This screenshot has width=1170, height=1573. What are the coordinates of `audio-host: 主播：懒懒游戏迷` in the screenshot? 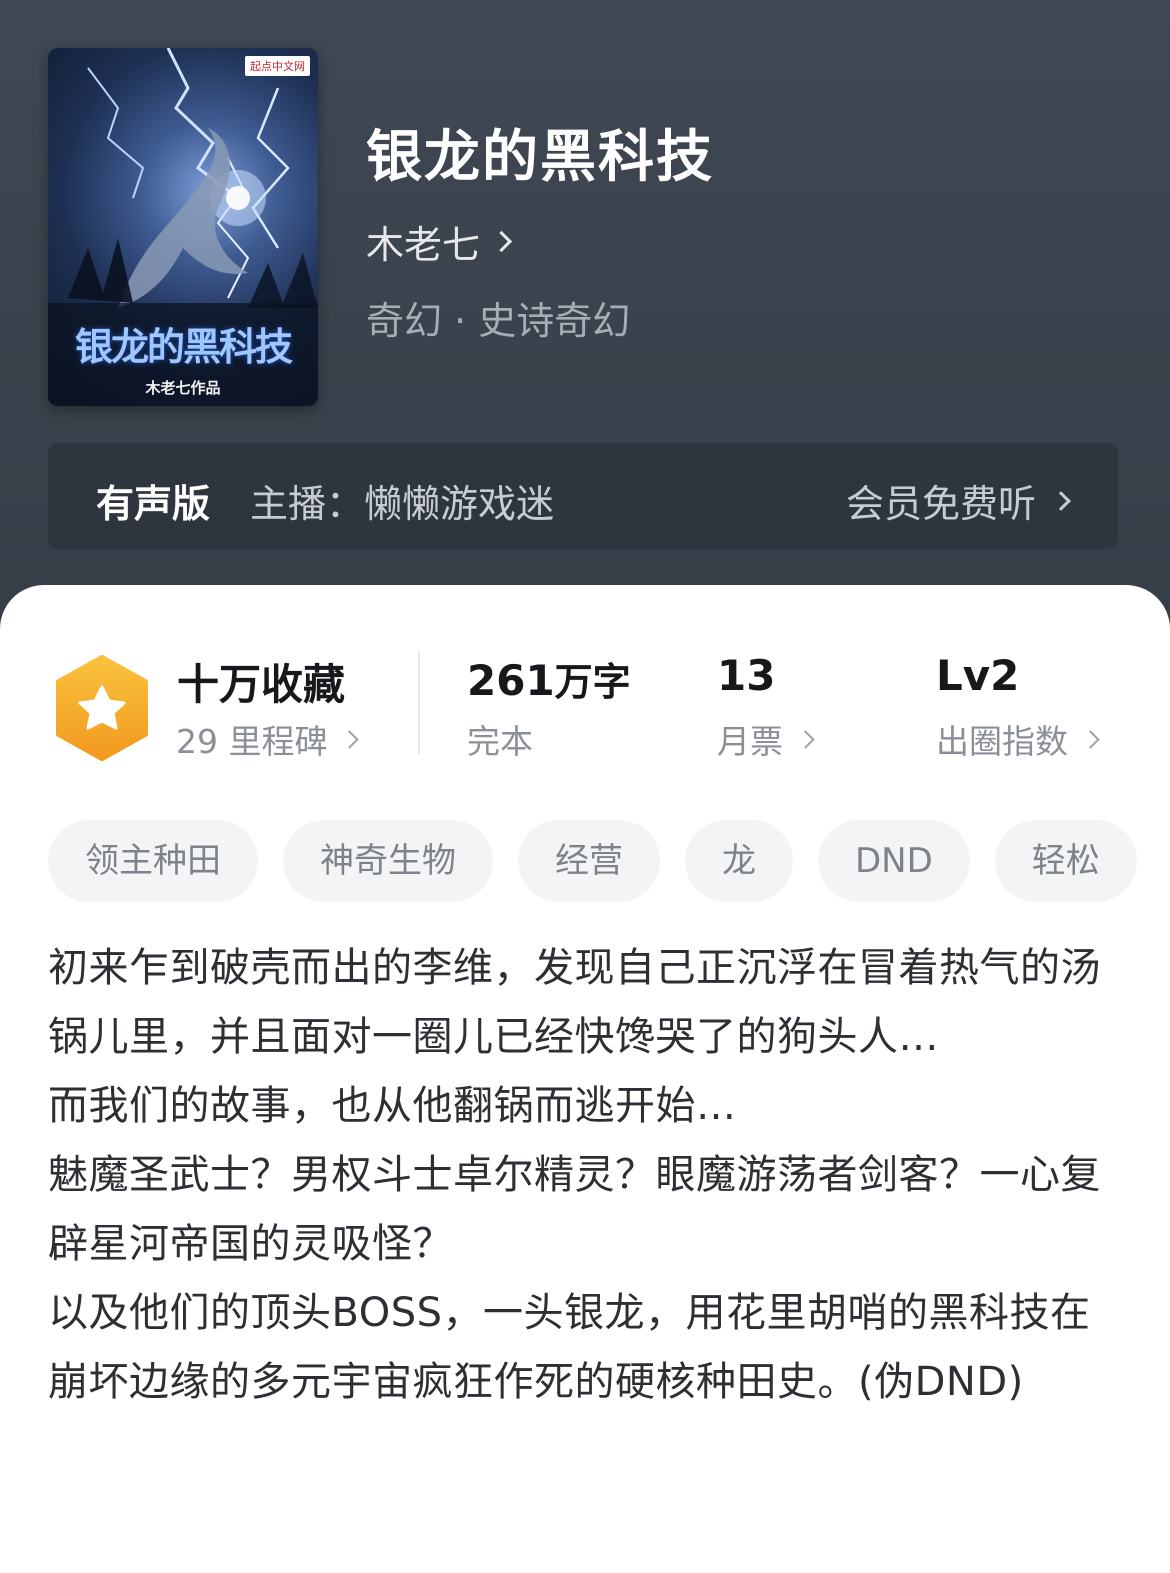 It's located at (402, 504).